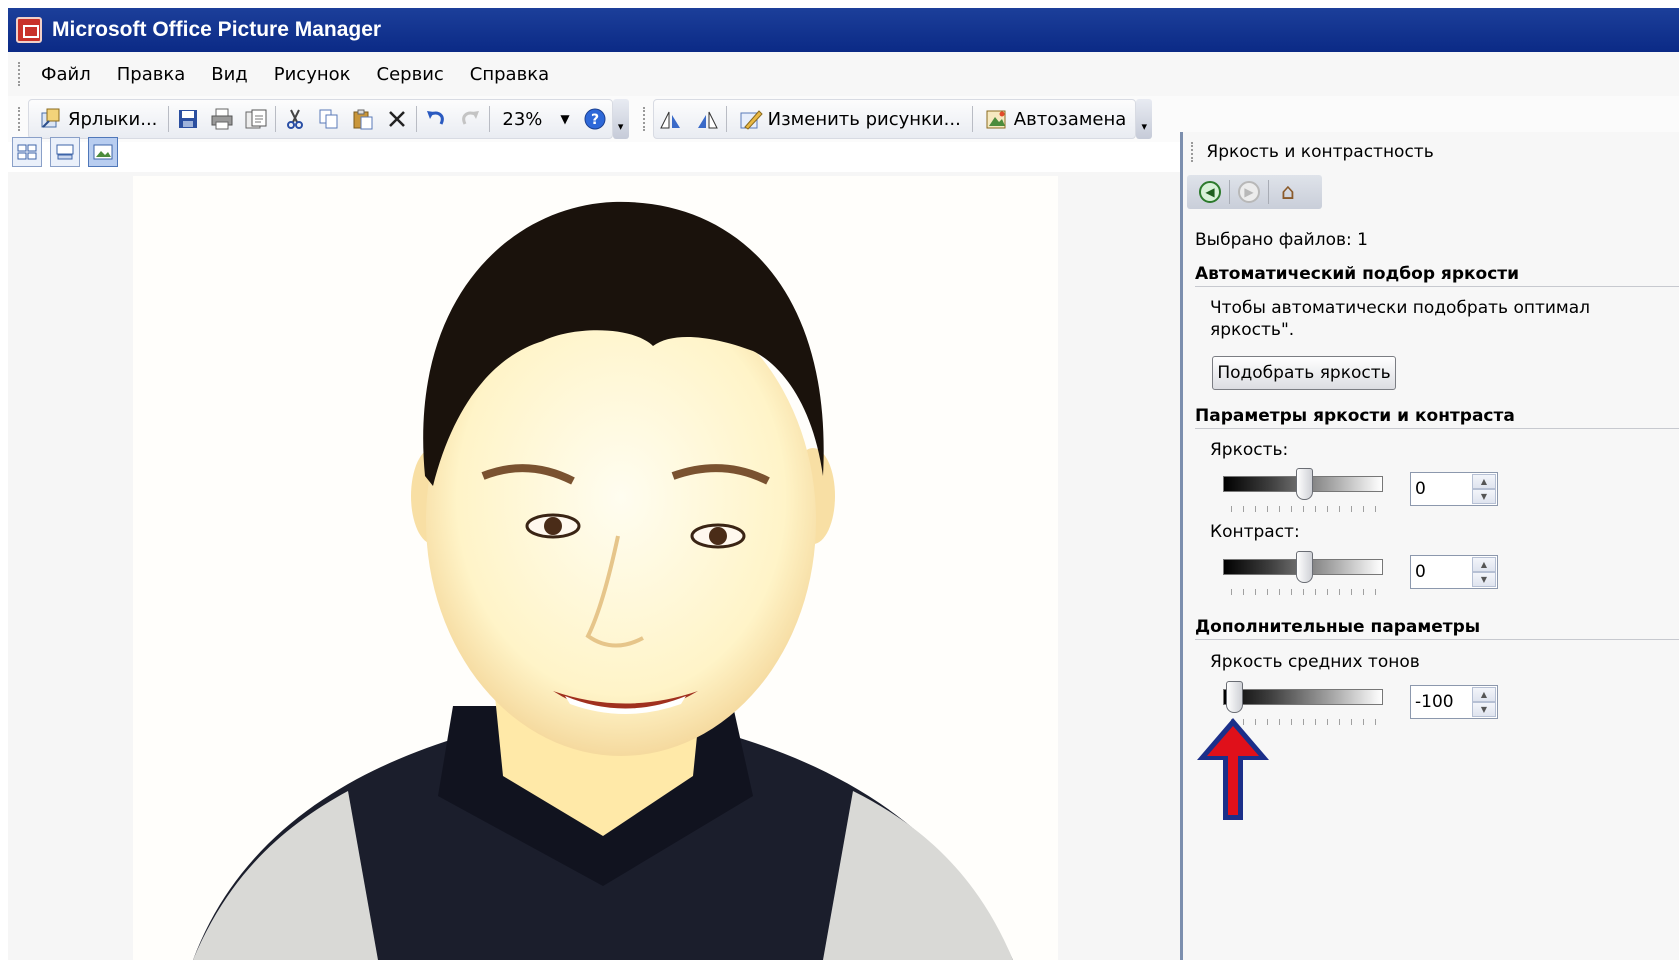  Describe the element at coordinates (1070, 119) in the screenshot. I see `autocorrect-label: Автозамена` at that location.